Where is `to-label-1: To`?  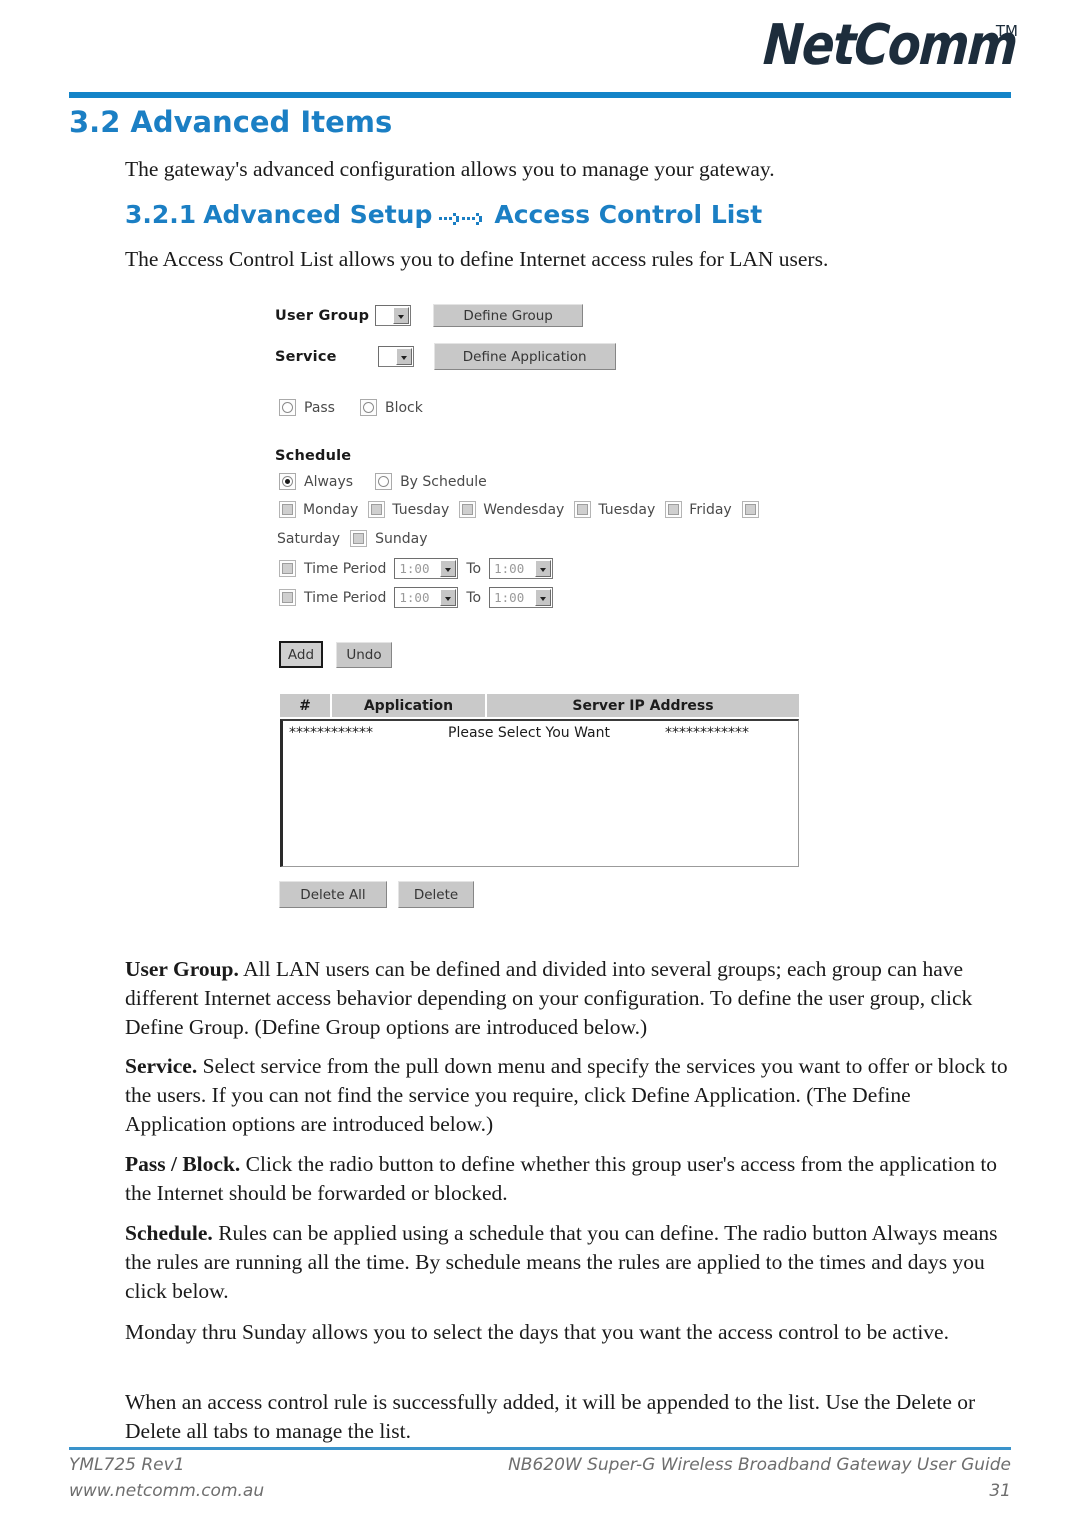 to-label-1: To is located at coordinates (474, 568).